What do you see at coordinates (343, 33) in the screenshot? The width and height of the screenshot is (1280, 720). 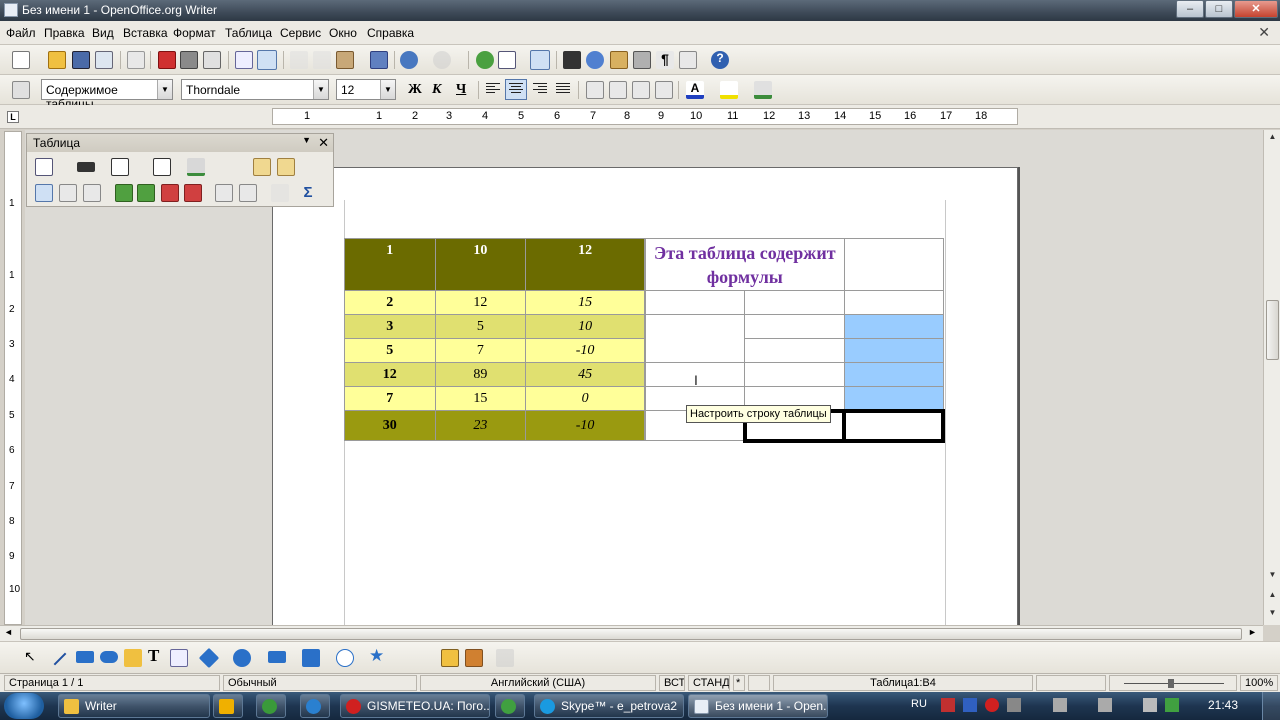 I see `menu-window: Окно` at bounding box center [343, 33].